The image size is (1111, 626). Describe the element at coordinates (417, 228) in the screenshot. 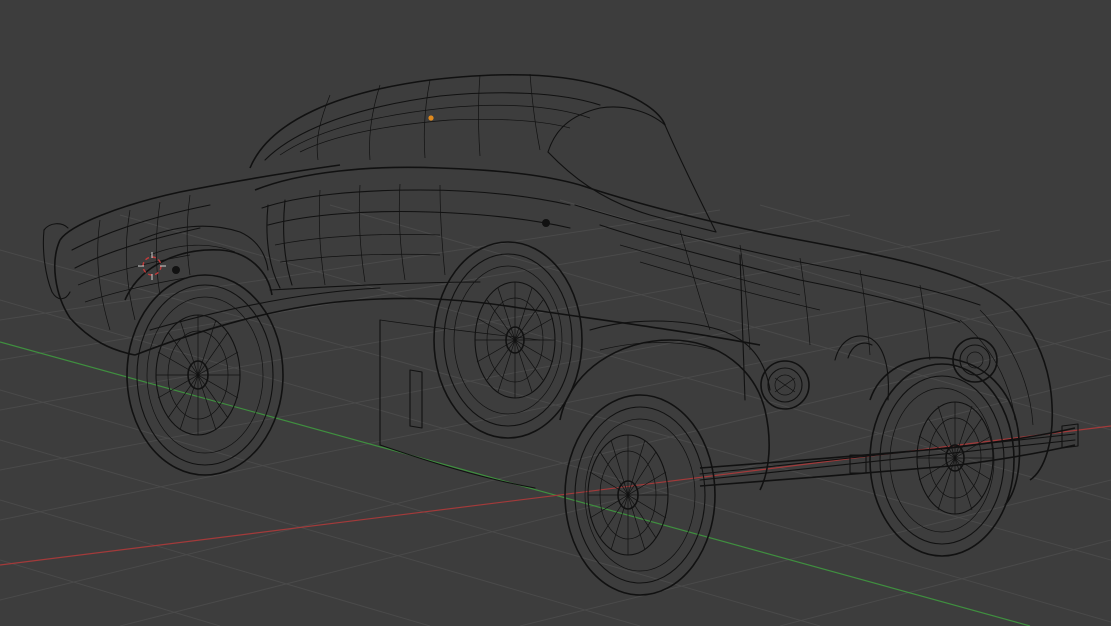

I see `car-cabin` at that location.